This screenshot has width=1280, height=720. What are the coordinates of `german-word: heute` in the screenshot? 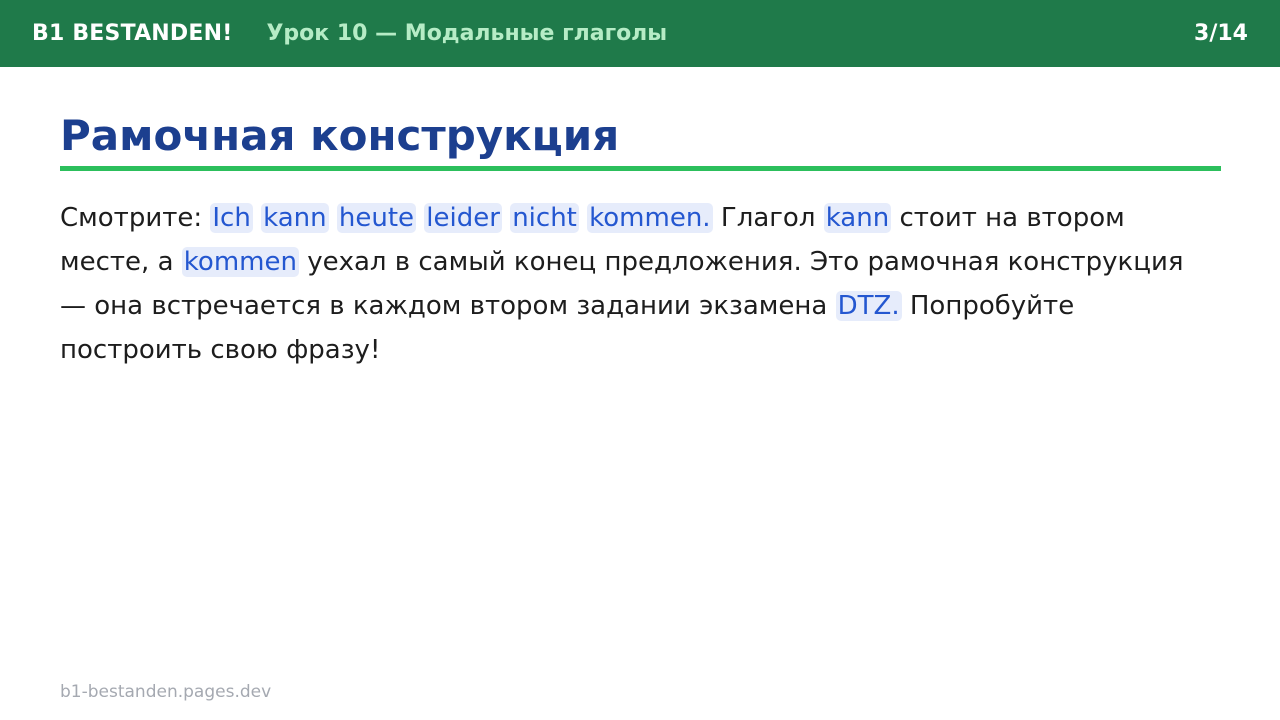 It's located at (376, 218).